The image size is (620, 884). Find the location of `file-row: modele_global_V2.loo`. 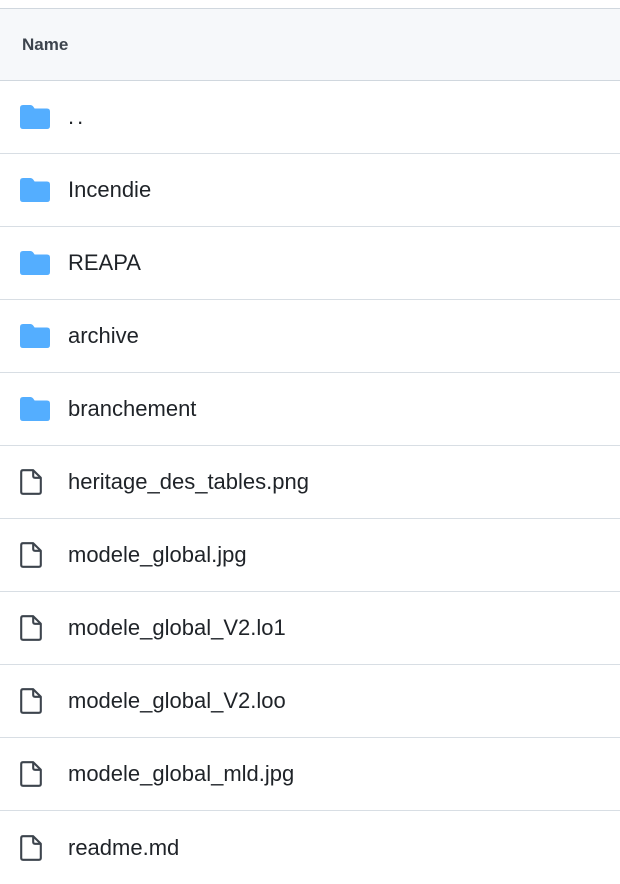

file-row: modele_global_V2.loo is located at coordinates (310, 701).